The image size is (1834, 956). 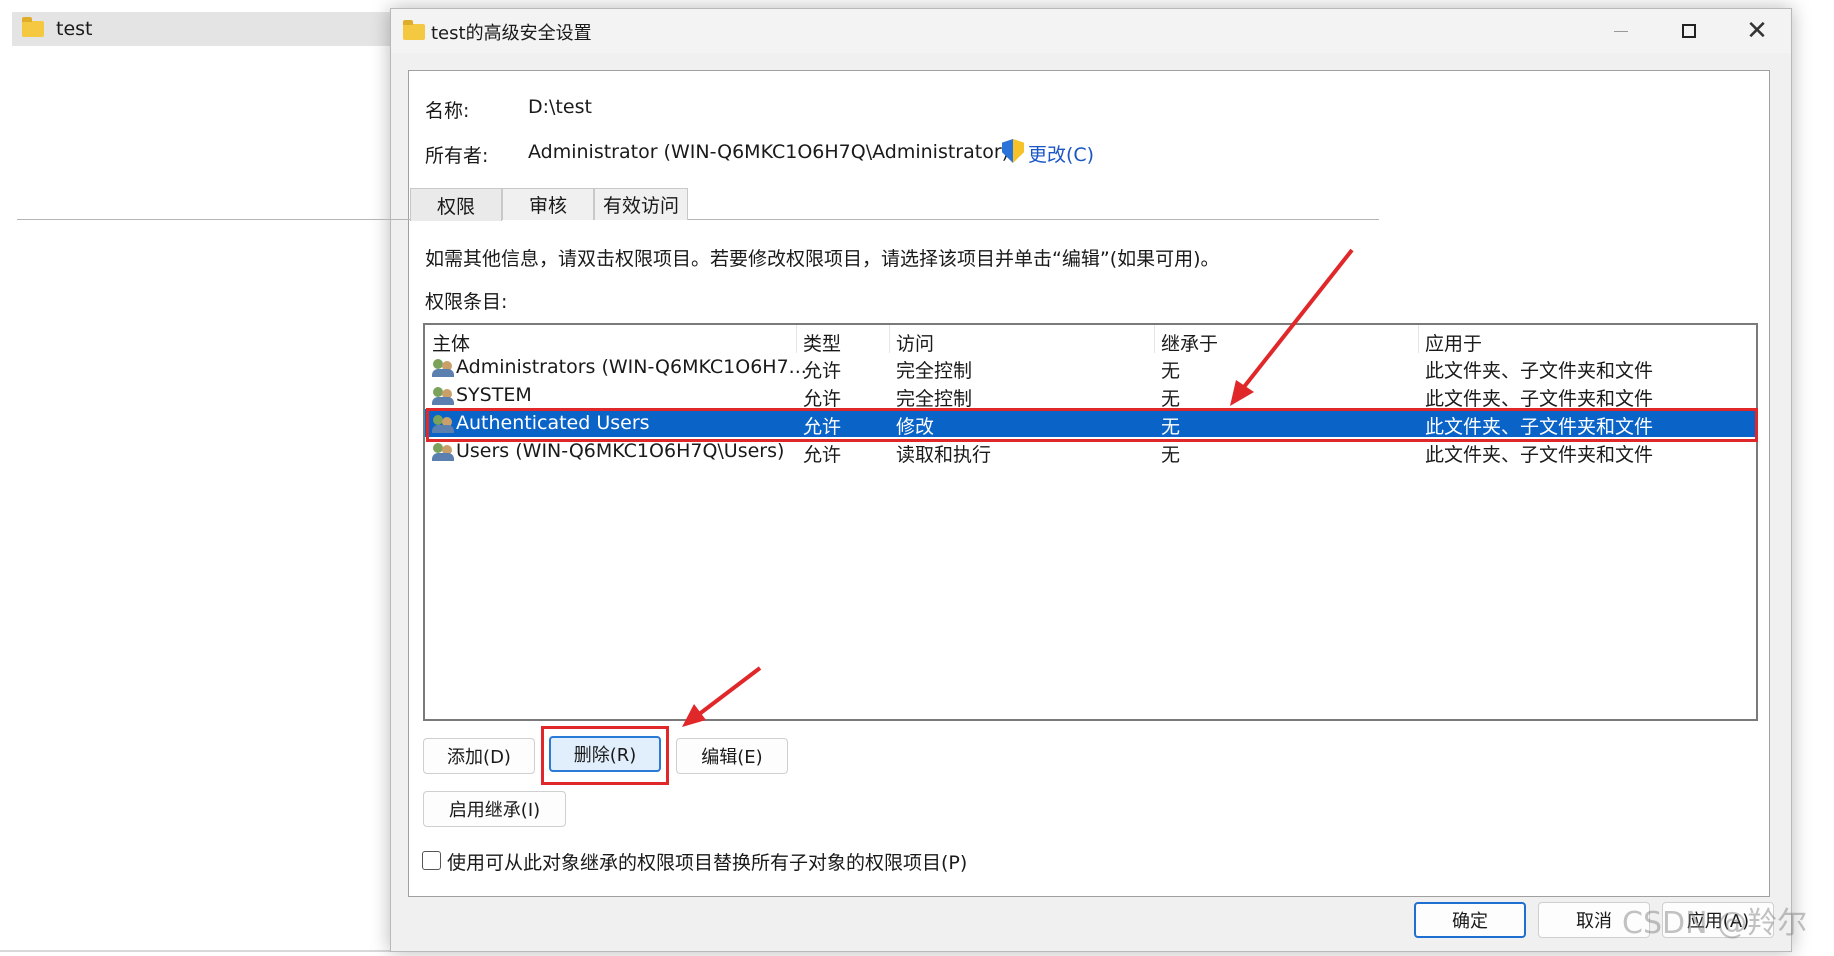 I want to click on button-label: 取消, so click(x=1594, y=921).